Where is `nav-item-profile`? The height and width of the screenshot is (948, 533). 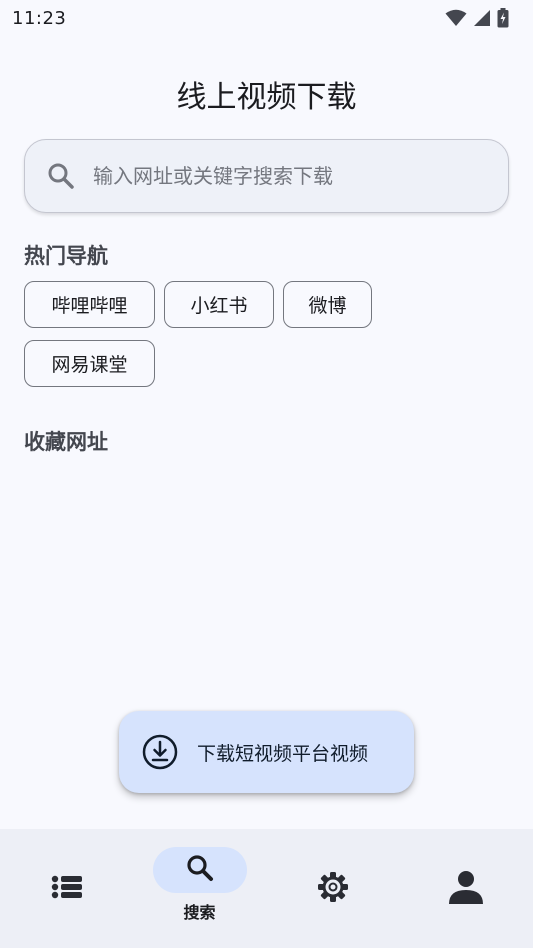
nav-item-profile is located at coordinates (465, 888).